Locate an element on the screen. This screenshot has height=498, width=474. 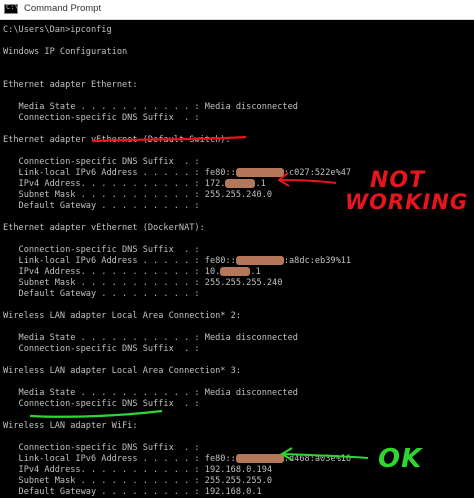
command-prompt-icon: C:\ is located at coordinates (11, 8).